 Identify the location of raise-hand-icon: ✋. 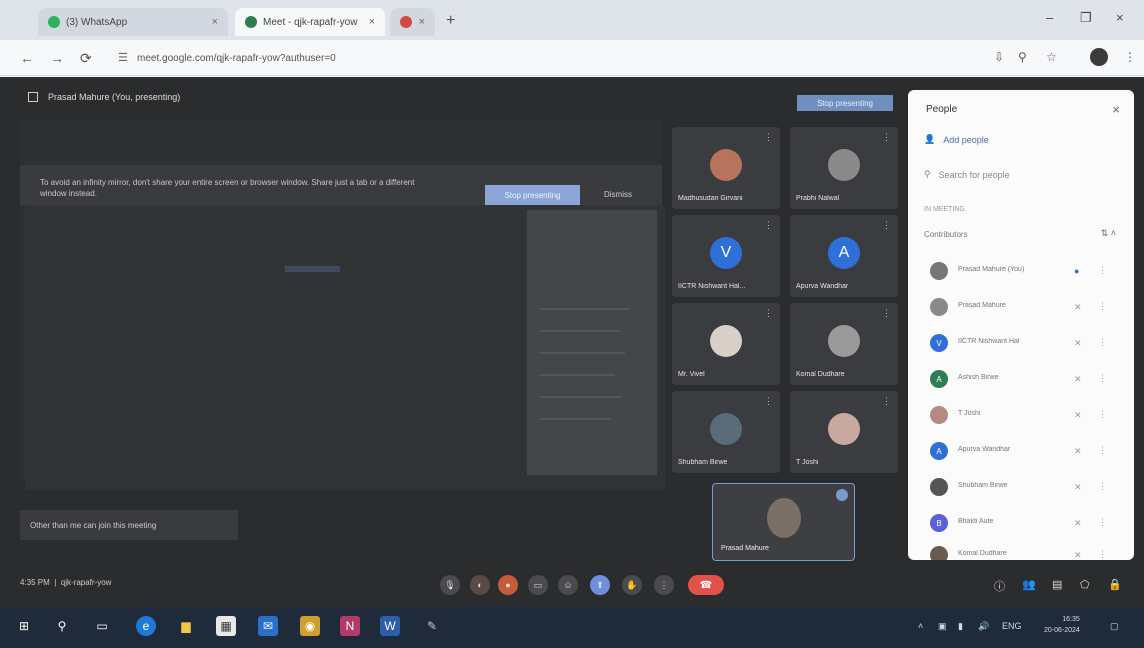
(632, 585).